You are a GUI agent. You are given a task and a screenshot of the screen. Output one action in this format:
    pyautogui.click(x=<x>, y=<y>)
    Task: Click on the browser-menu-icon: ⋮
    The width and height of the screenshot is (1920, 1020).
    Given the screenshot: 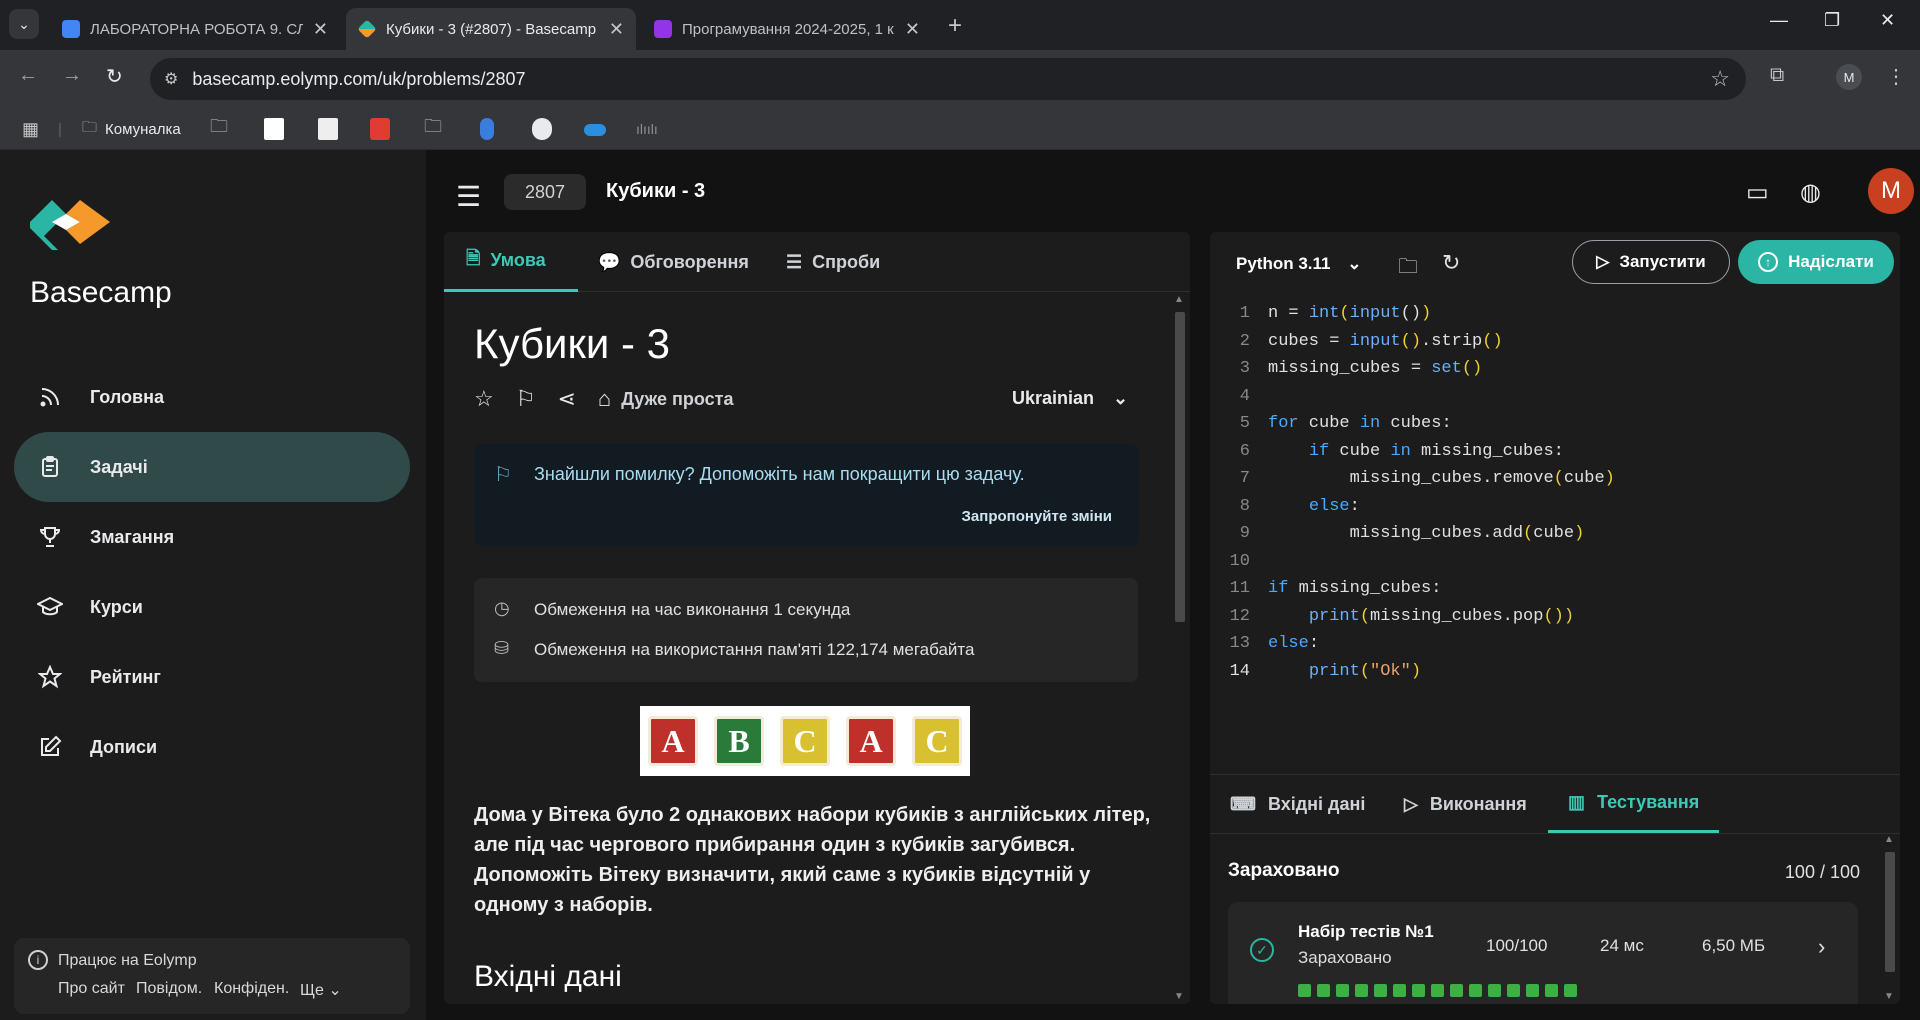 What is the action you would take?
    pyautogui.click(x=1896, y=76)
    